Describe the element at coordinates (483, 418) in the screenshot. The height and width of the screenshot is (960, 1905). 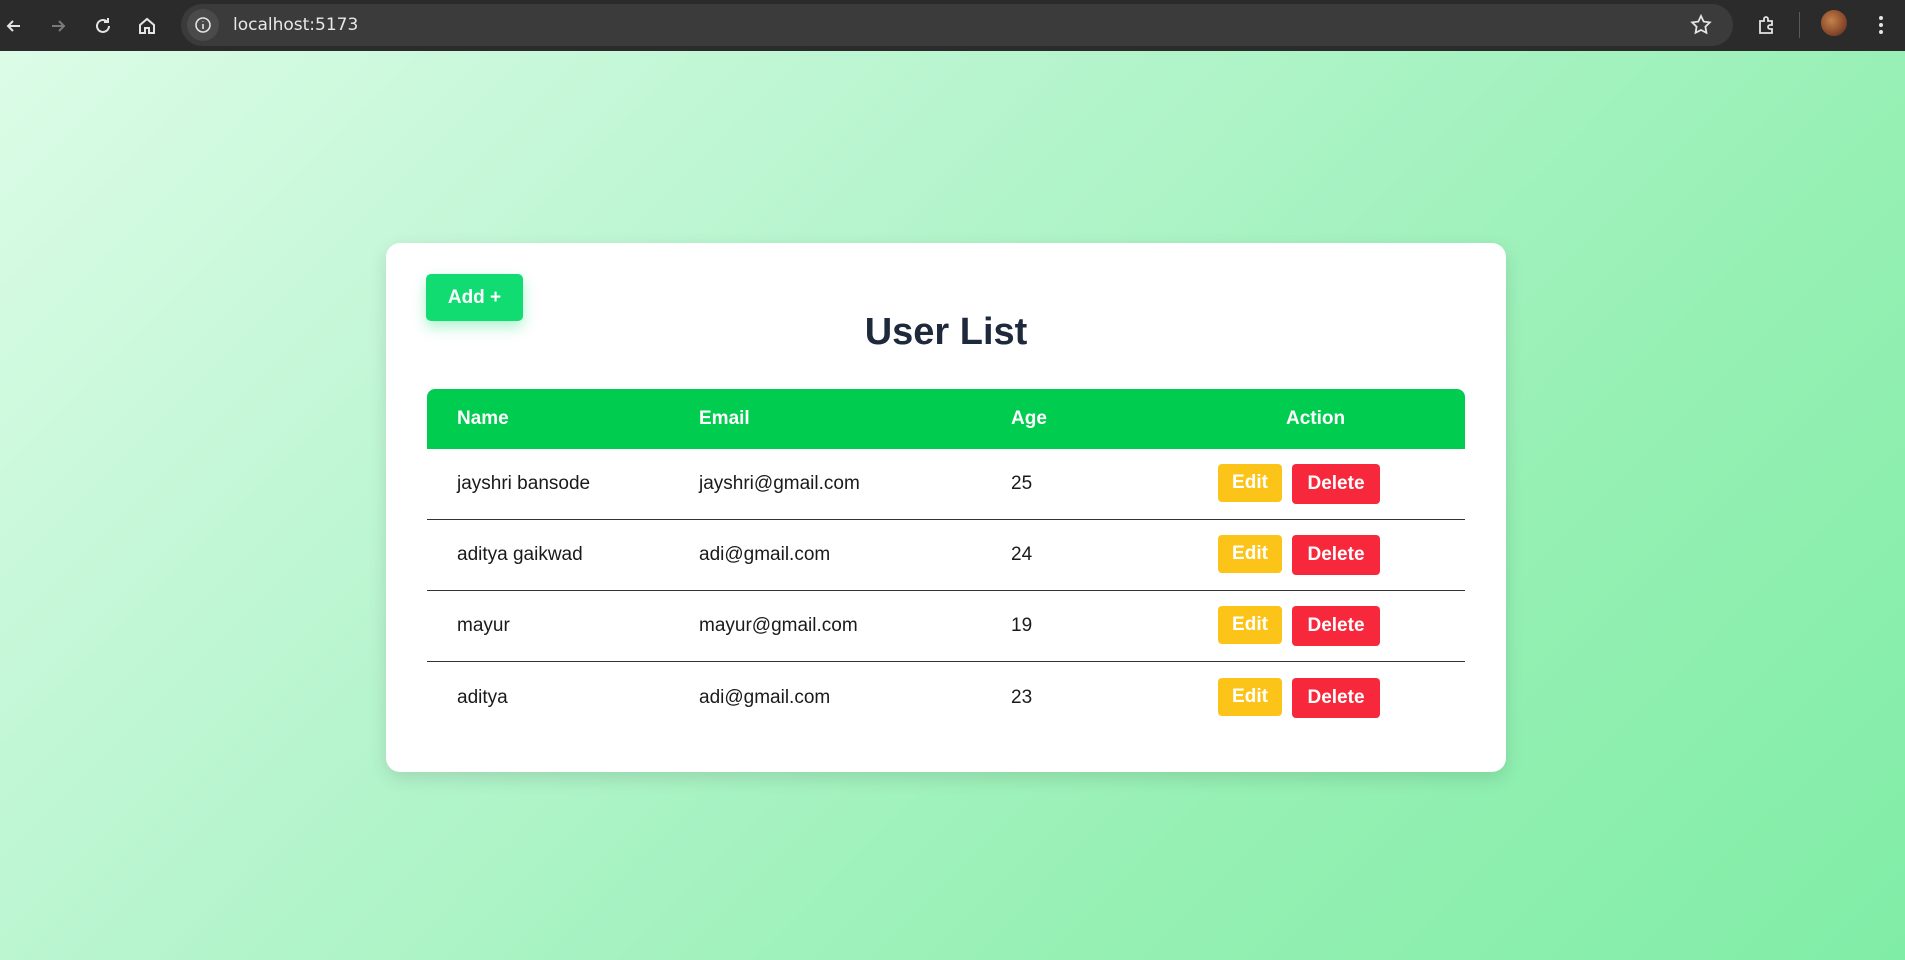
I see `column-header-name: Name` at that location.